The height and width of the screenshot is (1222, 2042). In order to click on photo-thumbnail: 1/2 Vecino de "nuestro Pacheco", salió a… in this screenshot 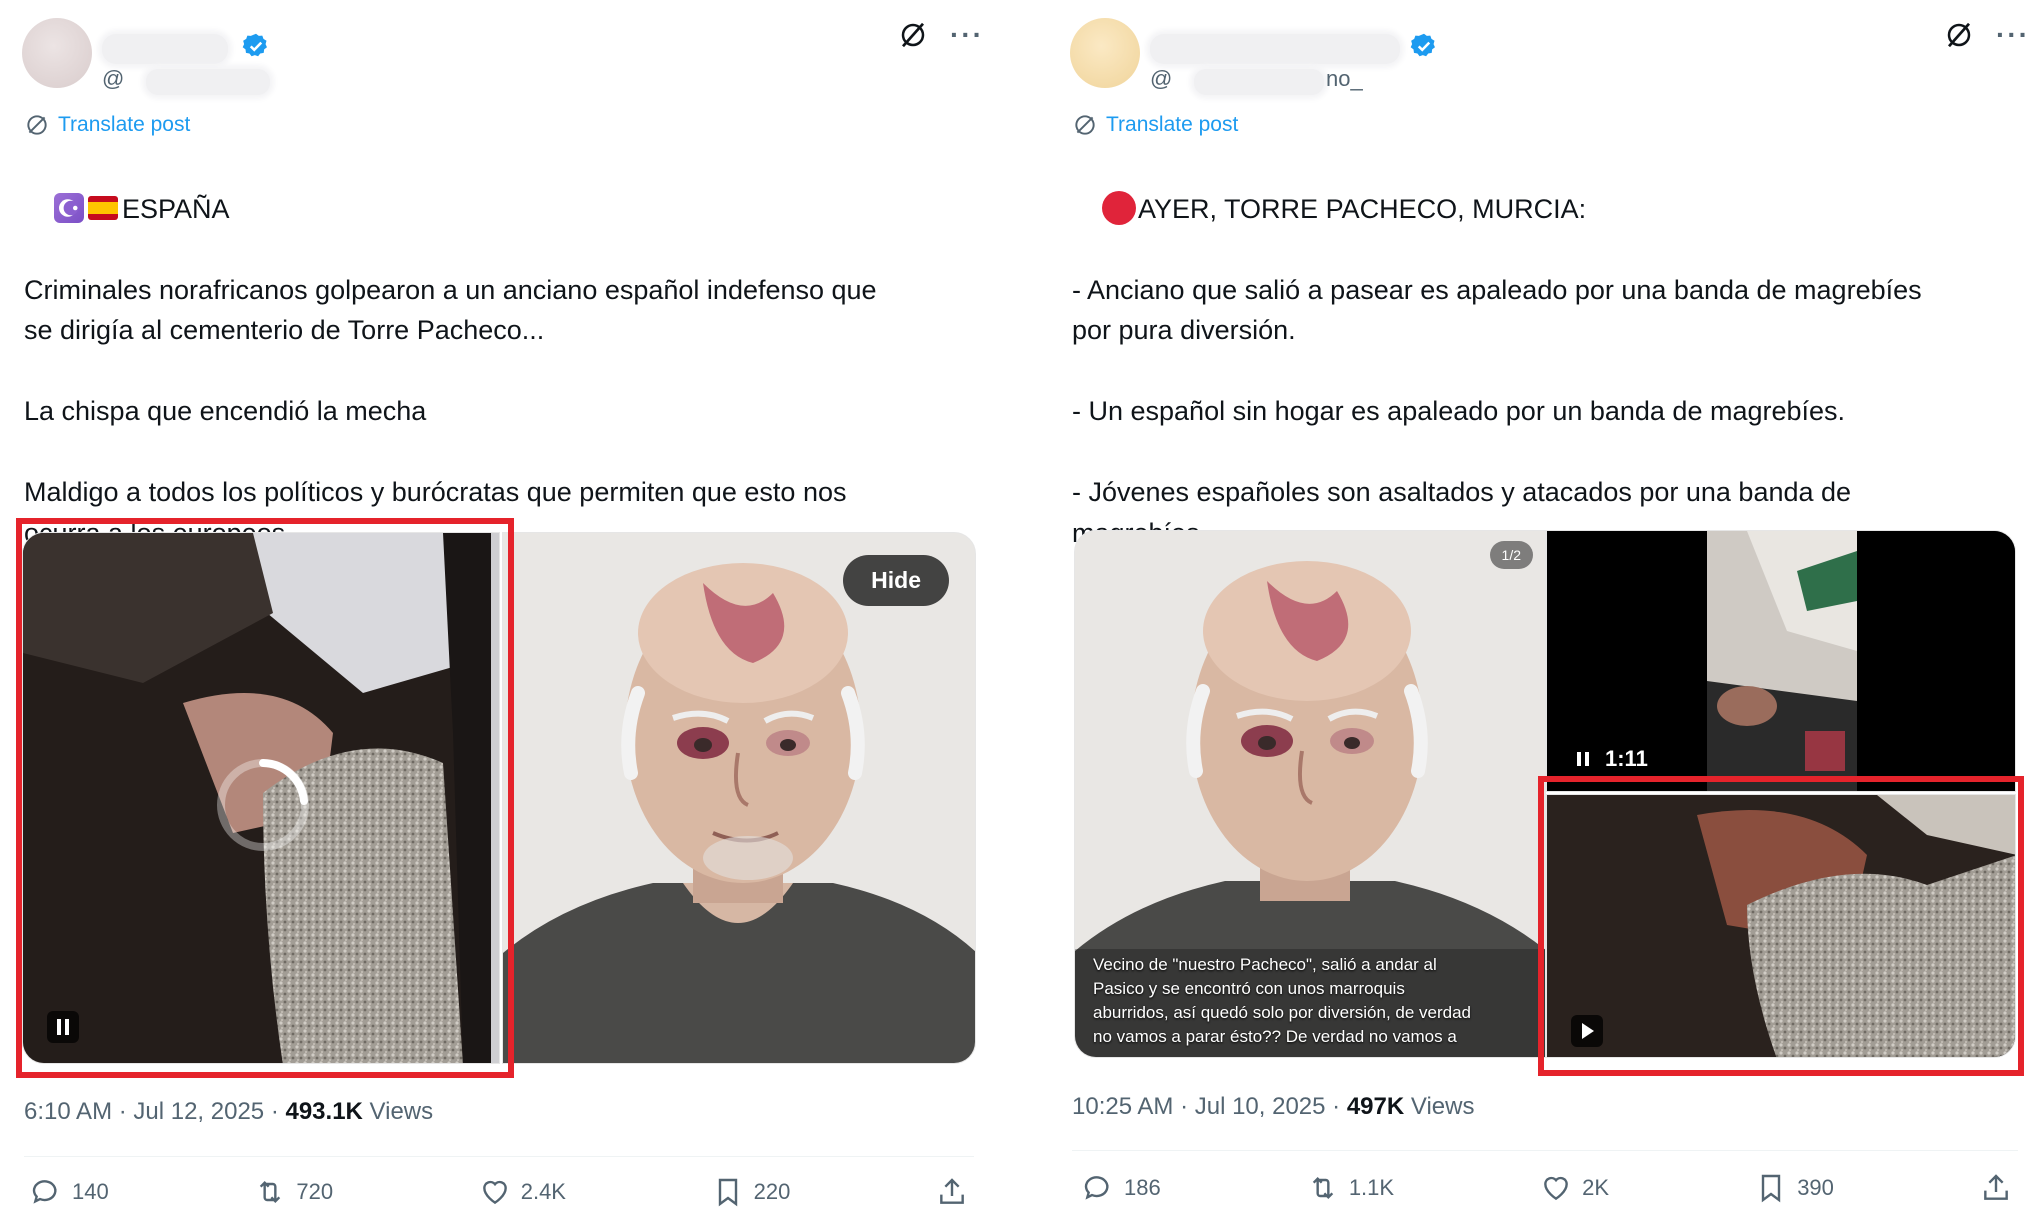, I will do `click(1310, 794)`.